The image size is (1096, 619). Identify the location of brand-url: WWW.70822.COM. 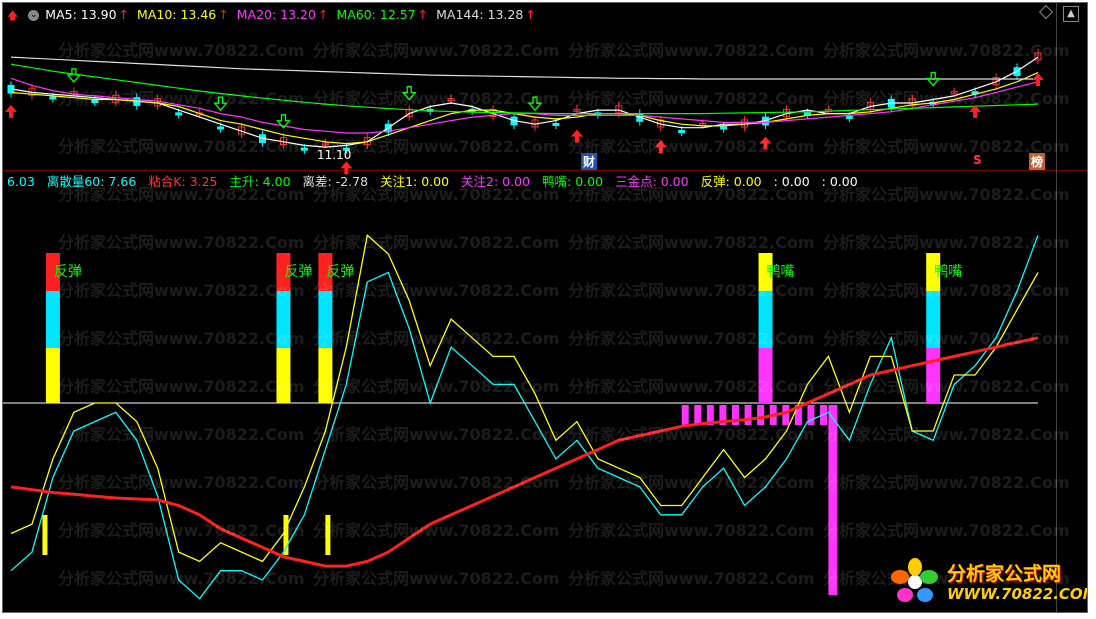
(1017, 594).